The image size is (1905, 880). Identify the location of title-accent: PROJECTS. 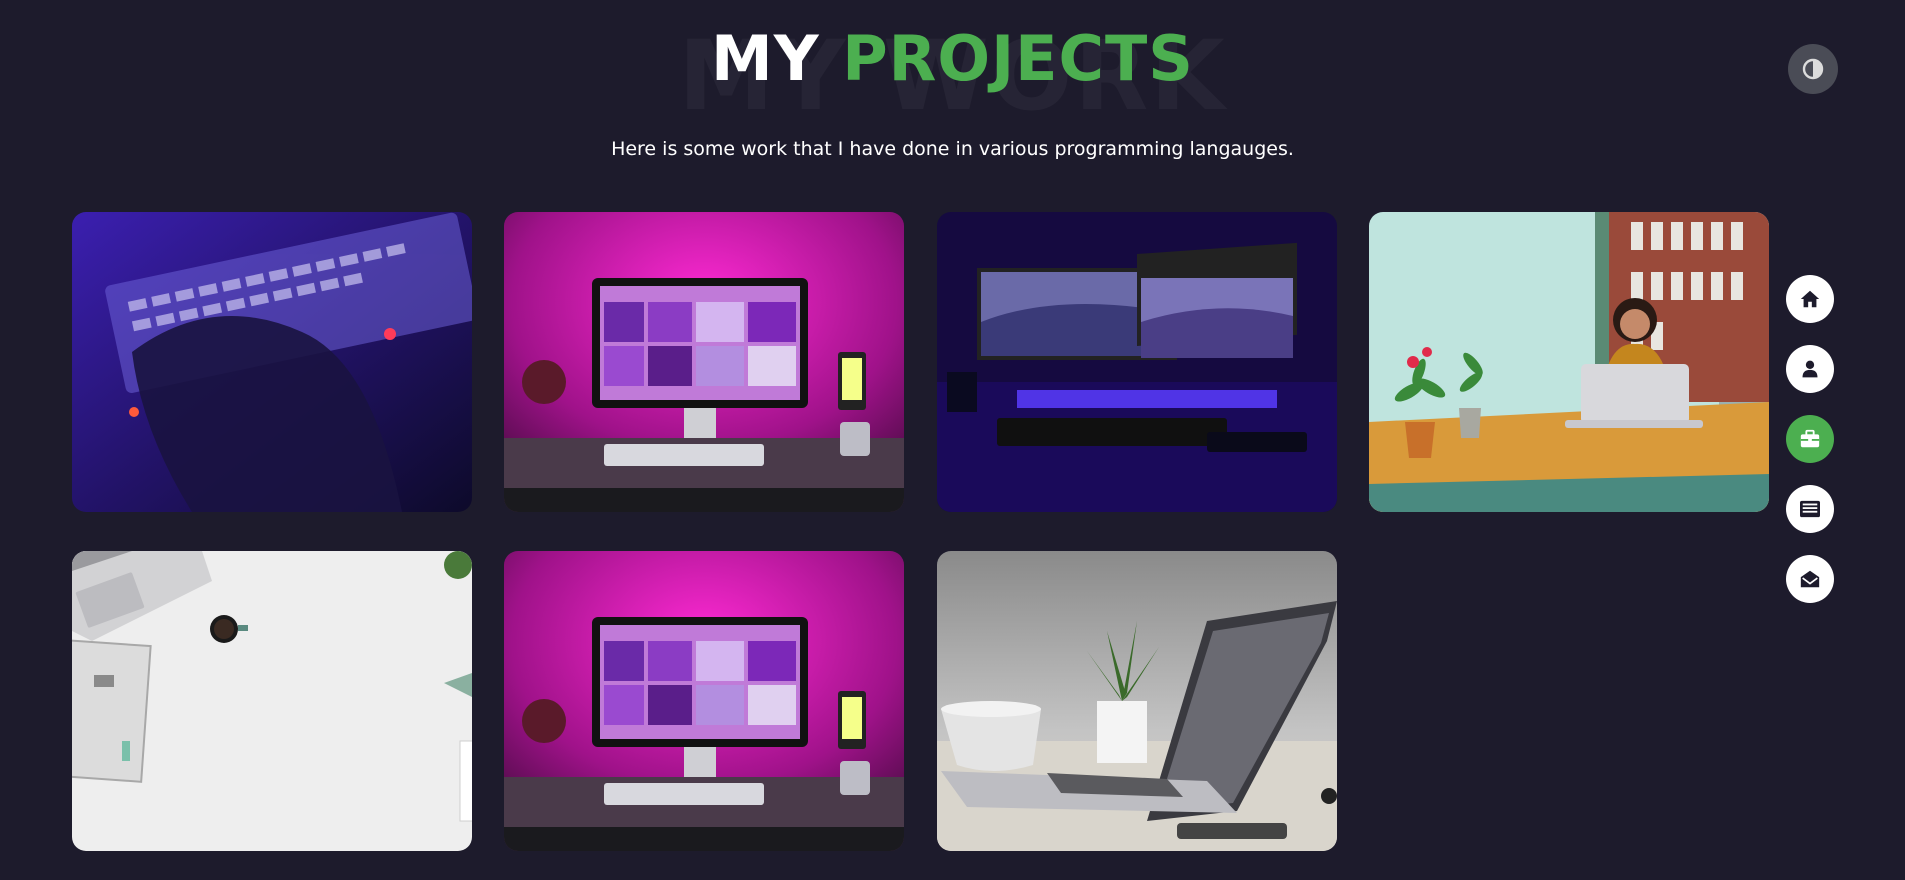
(1018, 58).